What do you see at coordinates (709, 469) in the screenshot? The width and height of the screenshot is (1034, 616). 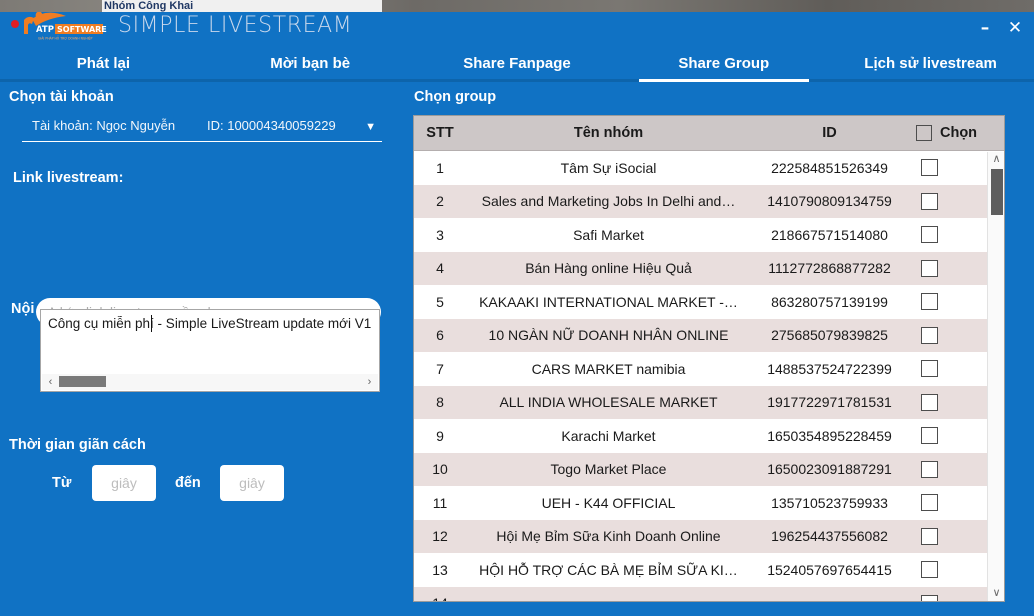 I see `table-row: 10 Togo Market Place 1650023091887291` at bounding box center [709, 469].